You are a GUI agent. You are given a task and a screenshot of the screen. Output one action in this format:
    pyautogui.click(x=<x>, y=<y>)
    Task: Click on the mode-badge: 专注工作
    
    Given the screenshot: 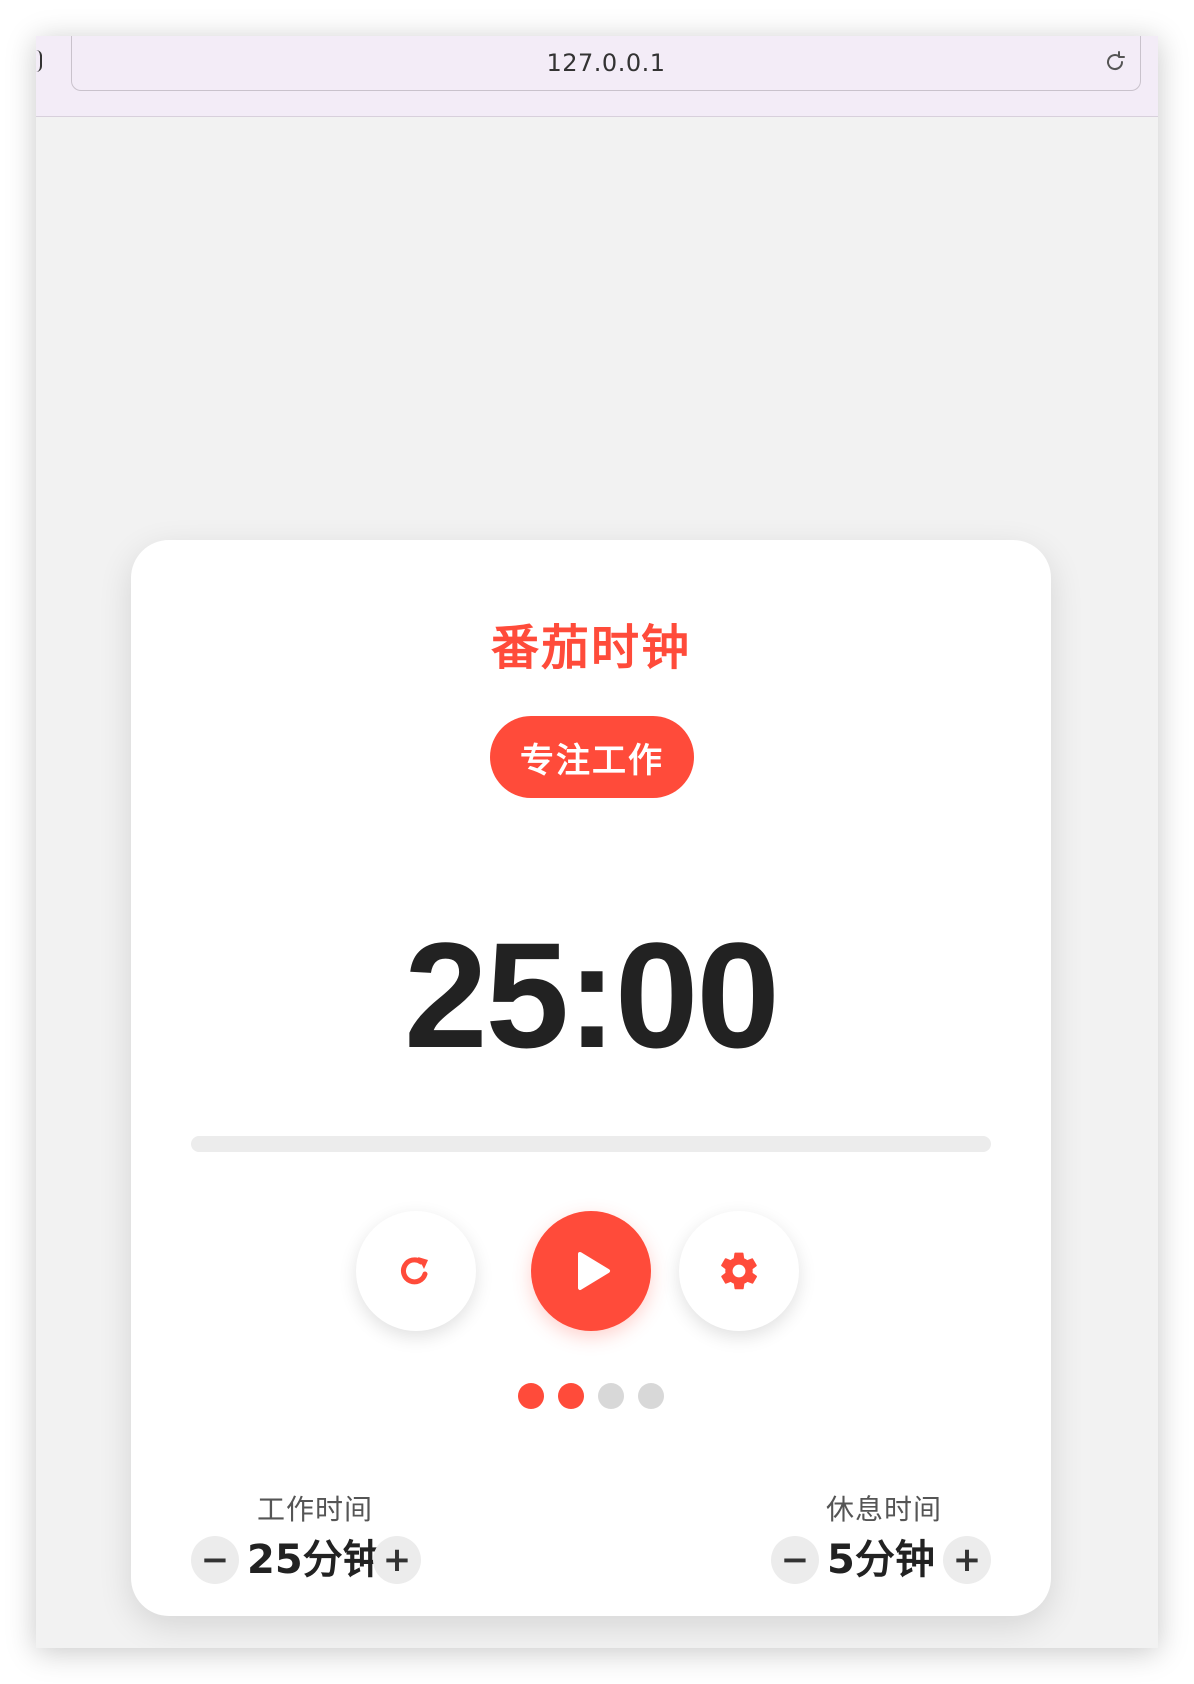 What is the action you would take?
    pyautogui.click(x=592, y=757)
    